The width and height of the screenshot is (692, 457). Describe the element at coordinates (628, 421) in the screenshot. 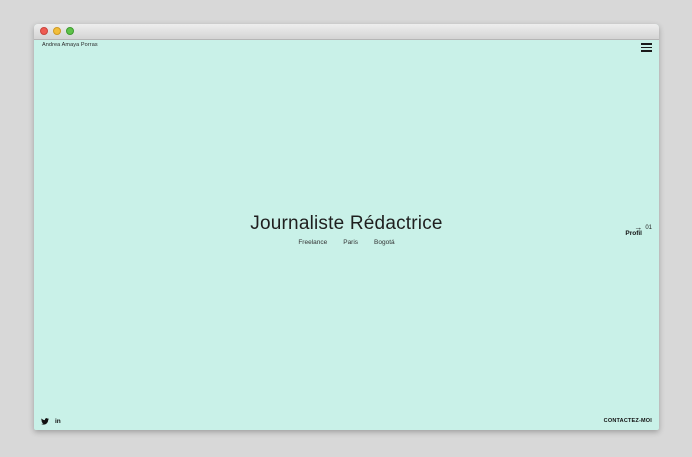

I see `contact-button: CONTACTEZ-MOI` at that location.